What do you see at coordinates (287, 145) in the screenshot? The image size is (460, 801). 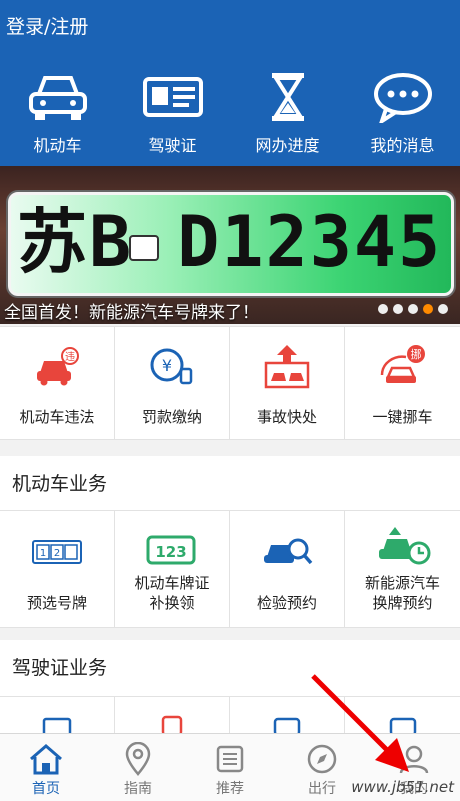 I see `quick-label: 网办进度` at bounding box center [287, 145].